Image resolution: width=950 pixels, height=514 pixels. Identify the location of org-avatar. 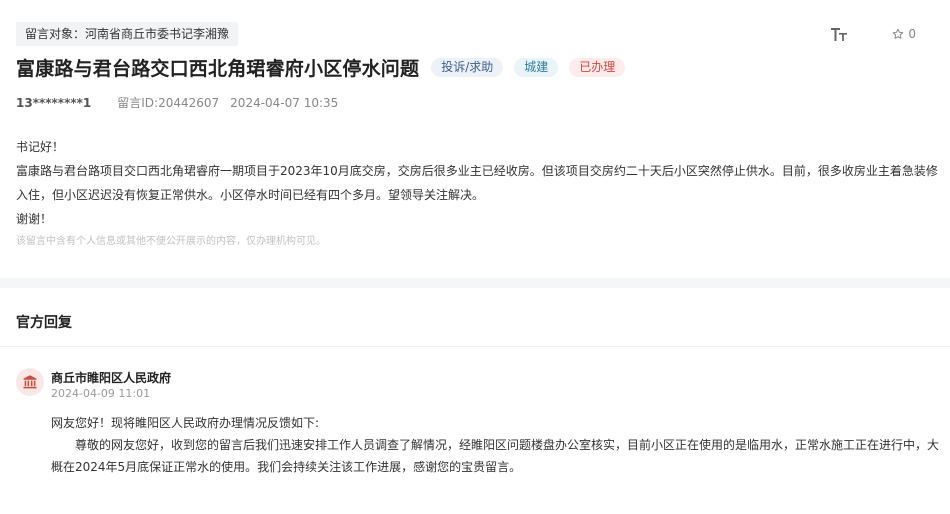
(30, 382).